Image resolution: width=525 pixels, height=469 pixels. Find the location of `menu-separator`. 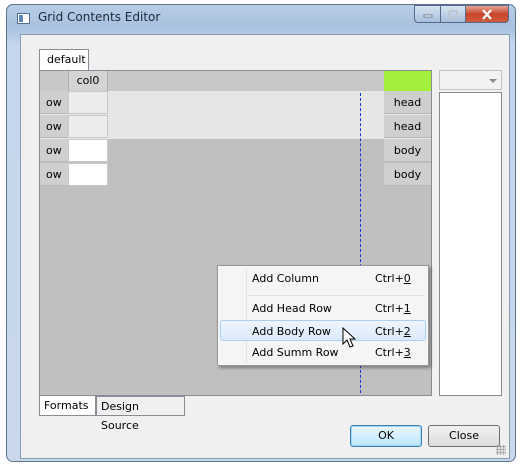

menu-separator is located at coordinates (337, 295).